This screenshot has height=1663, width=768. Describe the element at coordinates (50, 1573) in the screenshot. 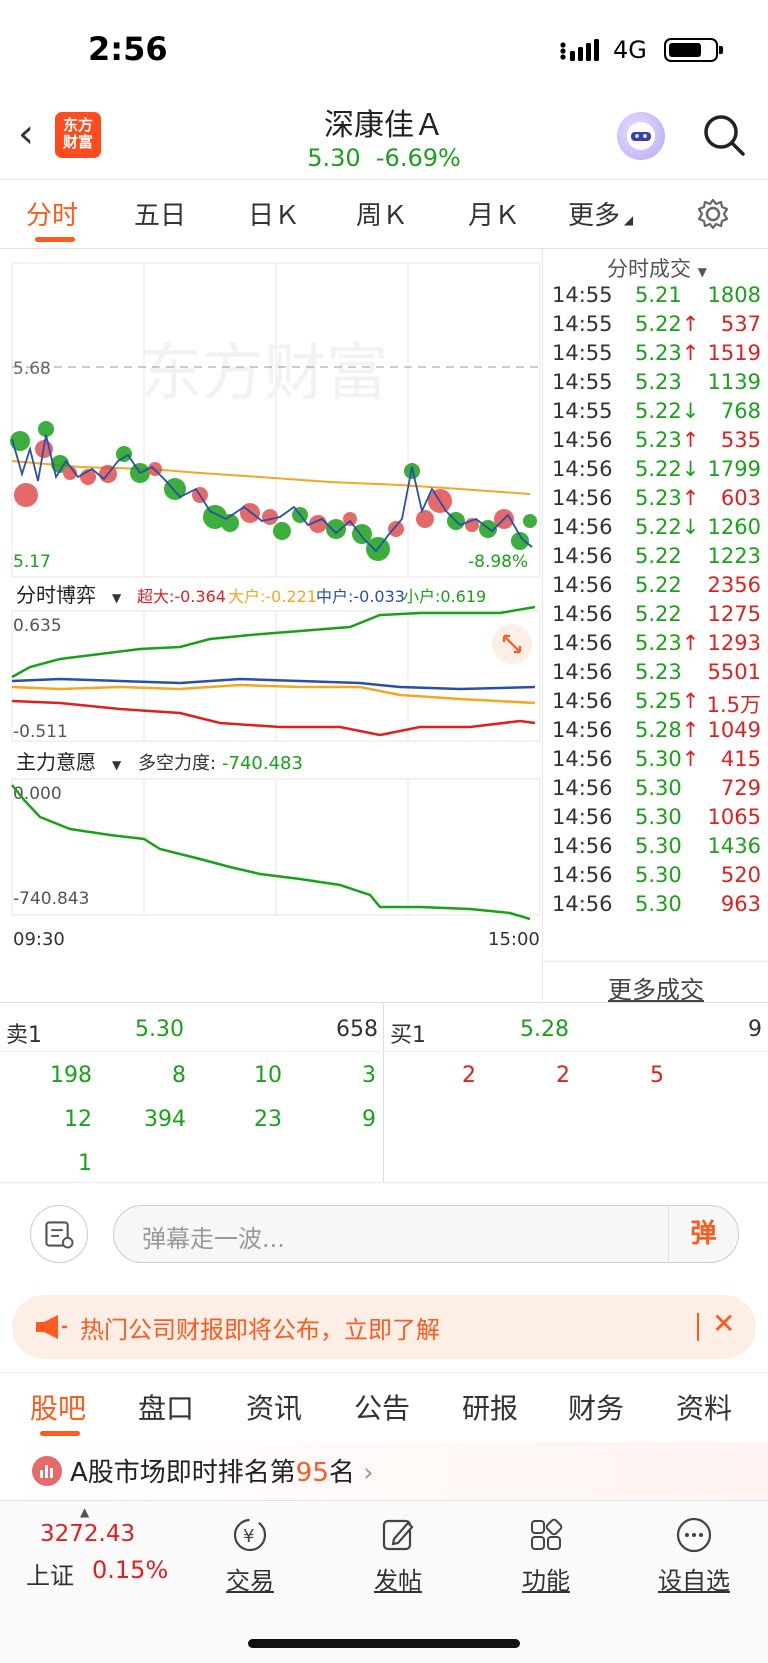

I see `index-name: 上证` at that location.